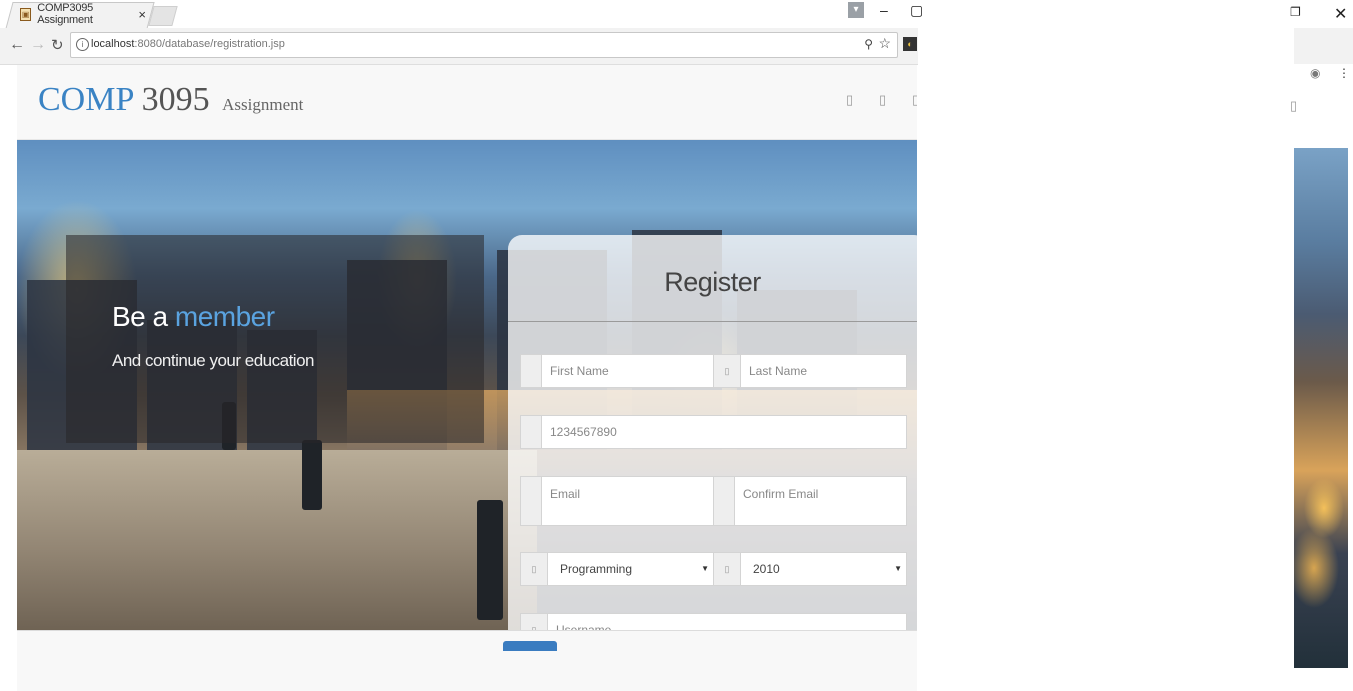  Describe the element at coordinates (884, 10) in the screenshot. I see `minimize-icon: –` at that location.